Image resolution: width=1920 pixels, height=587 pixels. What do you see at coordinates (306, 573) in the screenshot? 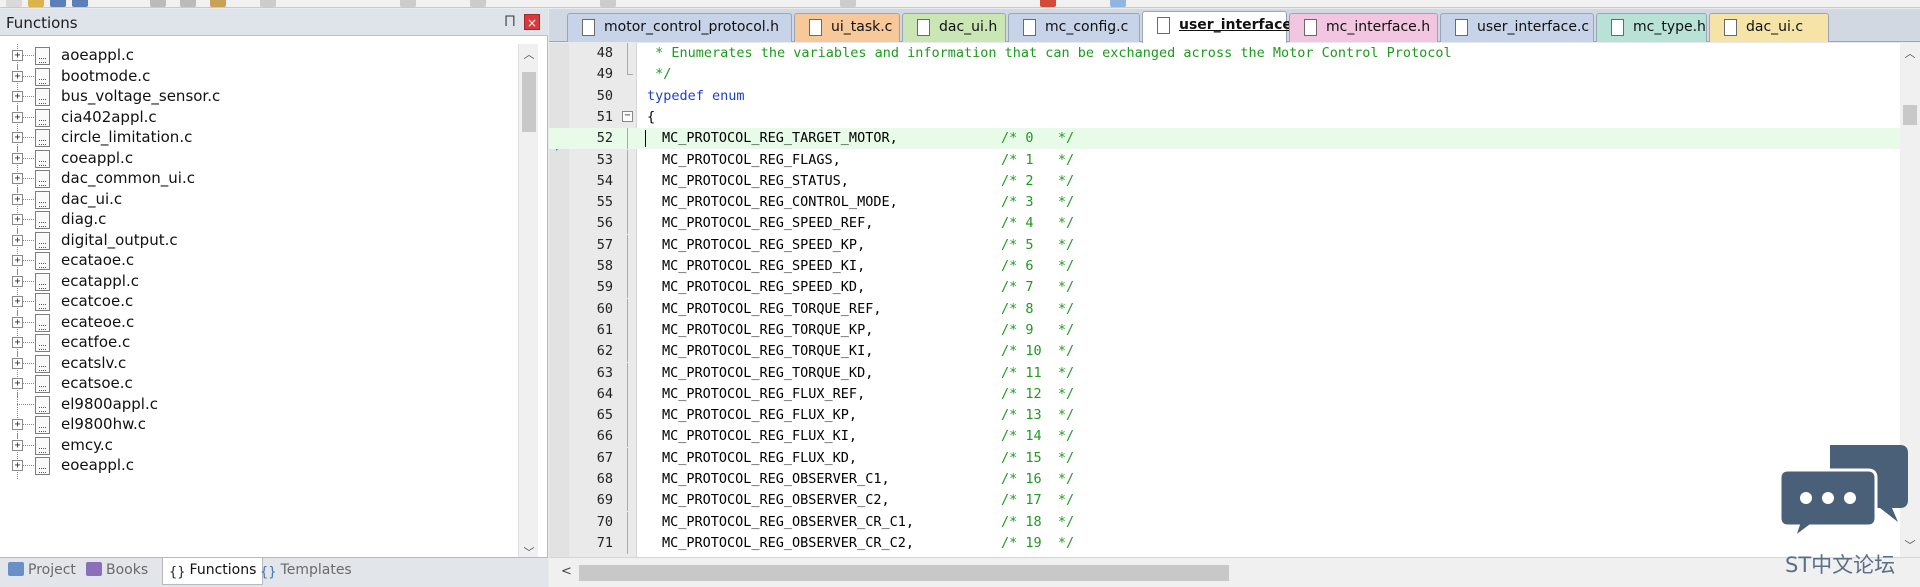
I see `bottom-tab-templates: {} Templates` at bounding box center [306, 573].